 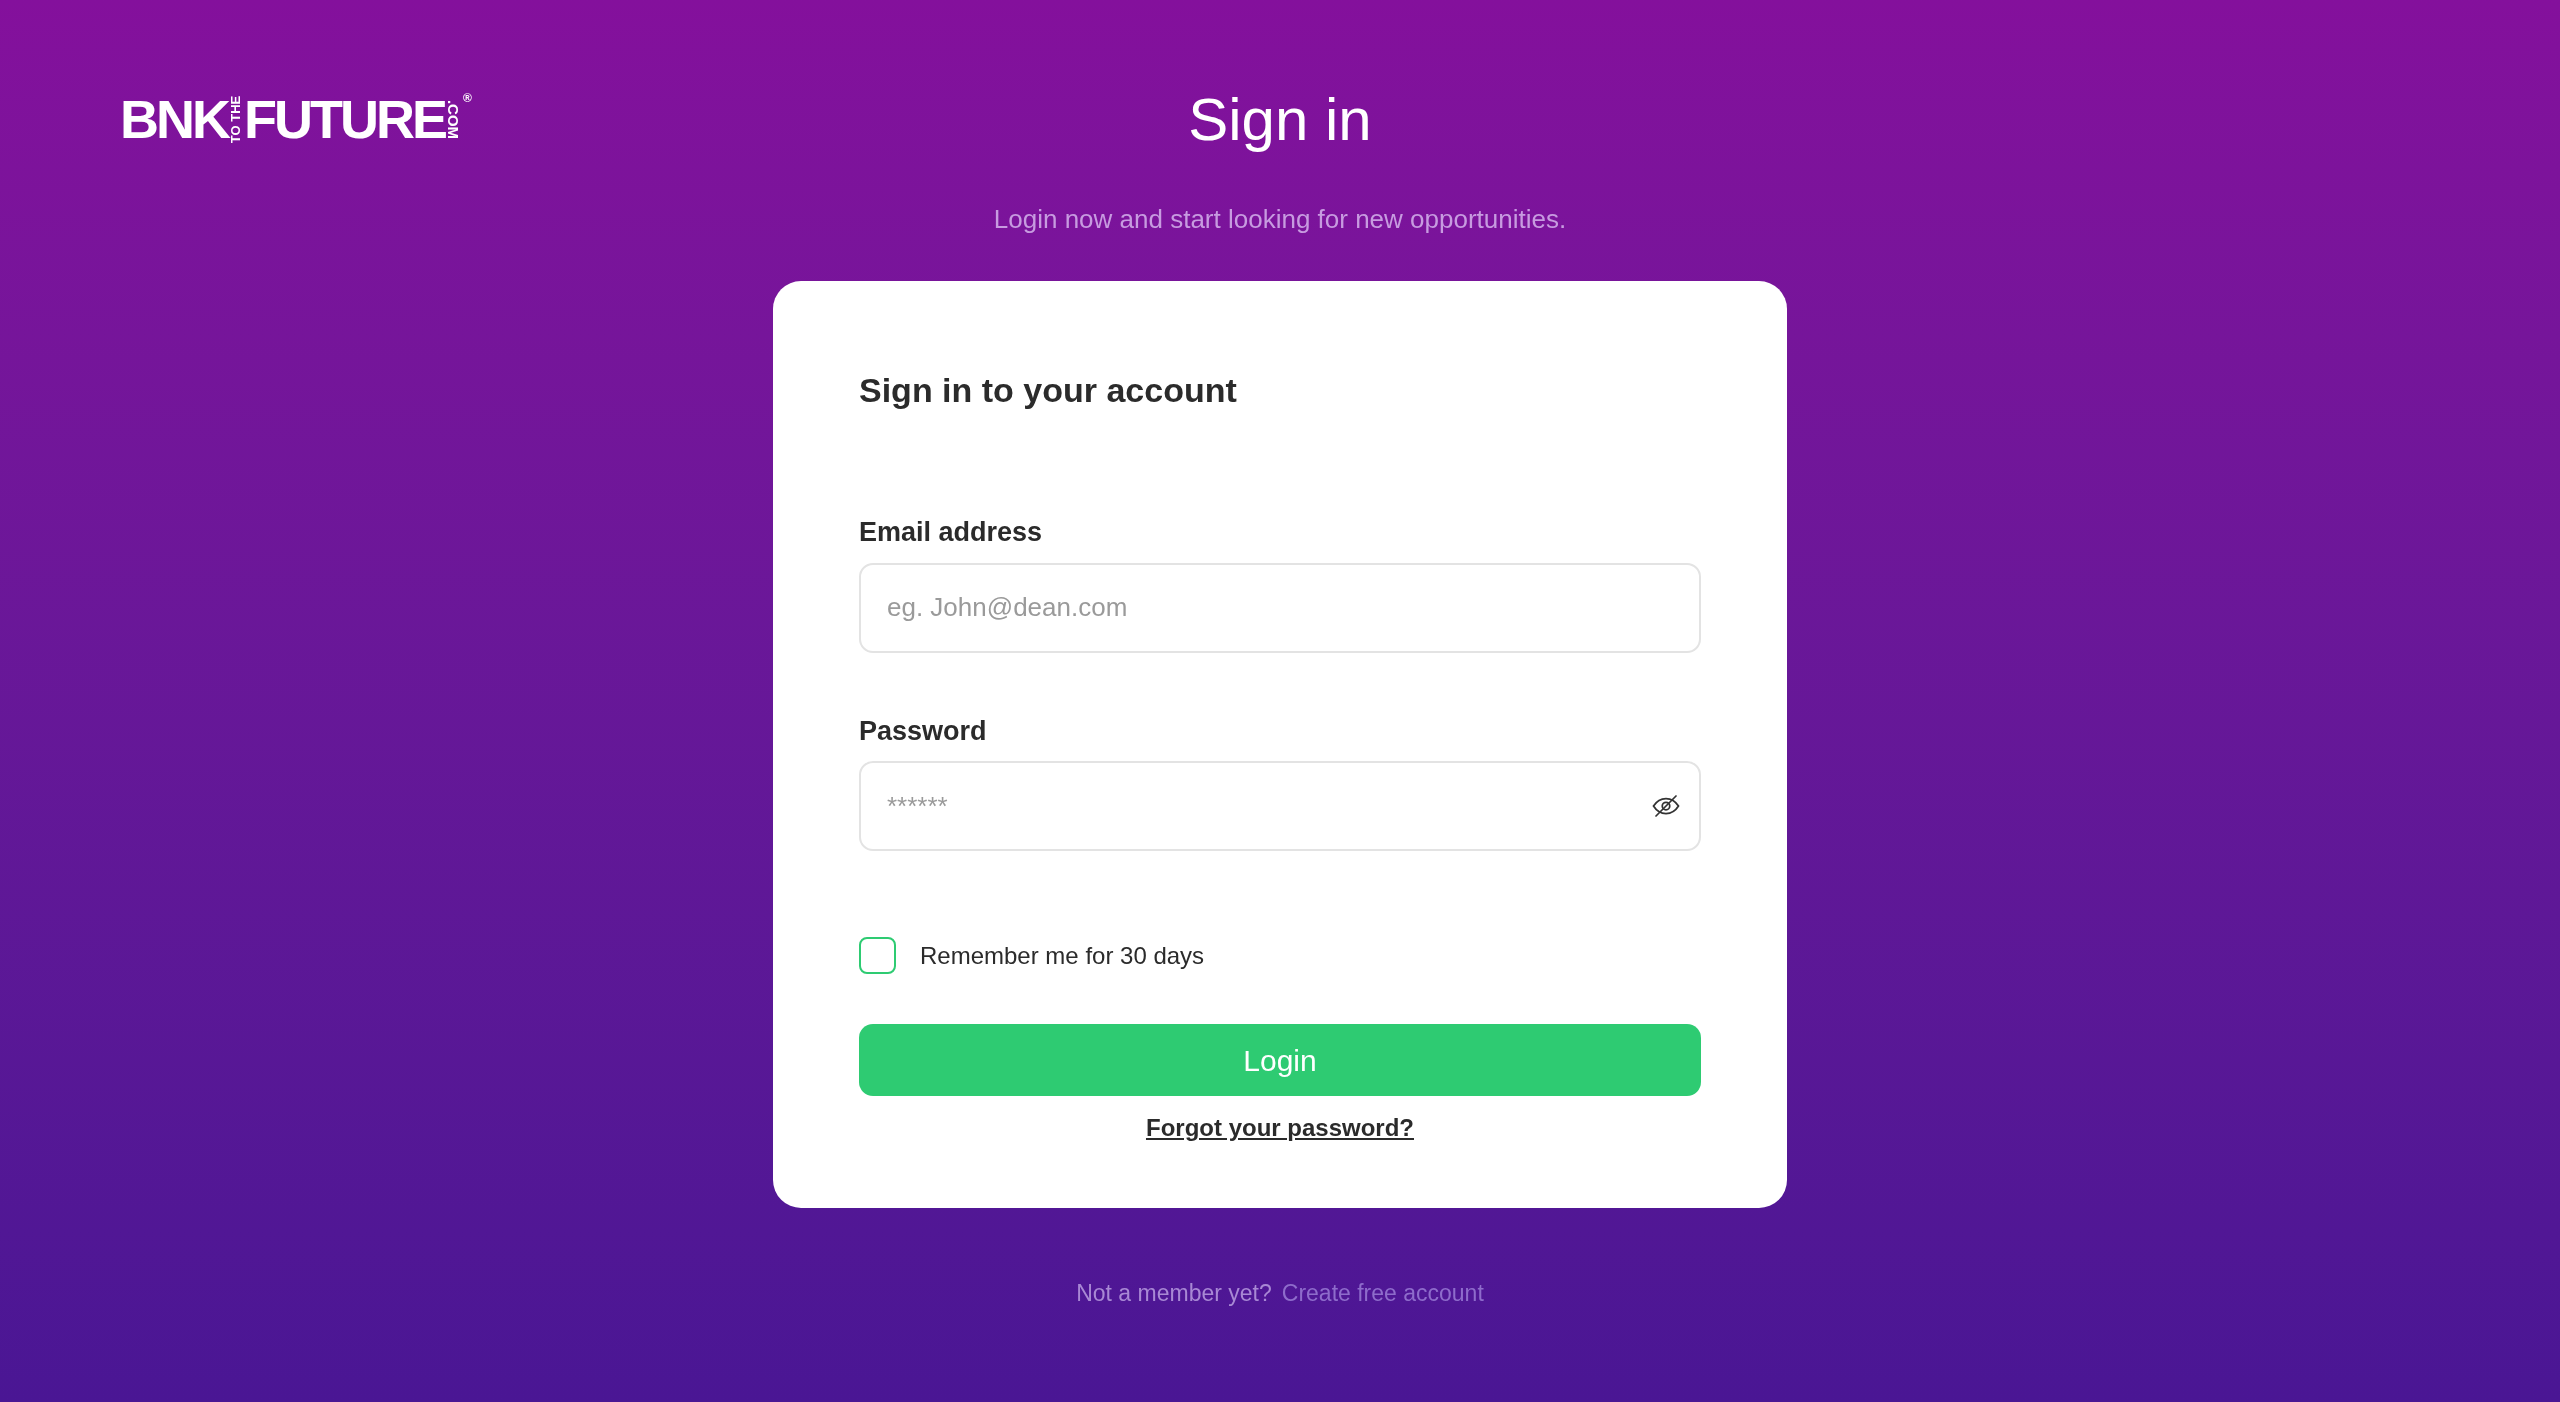 I want to click on remember-checkbox, so click(x=877, y=955).